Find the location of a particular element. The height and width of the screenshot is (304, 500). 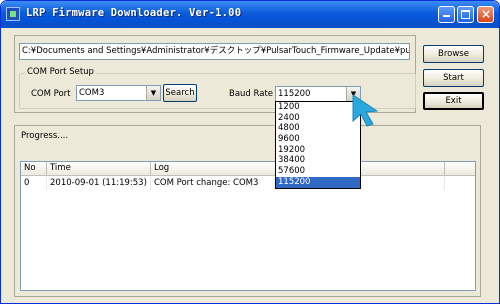

title-bar: LRP Firmware Downloader. Ver-1.00 × is located at coordinates (250, 14).